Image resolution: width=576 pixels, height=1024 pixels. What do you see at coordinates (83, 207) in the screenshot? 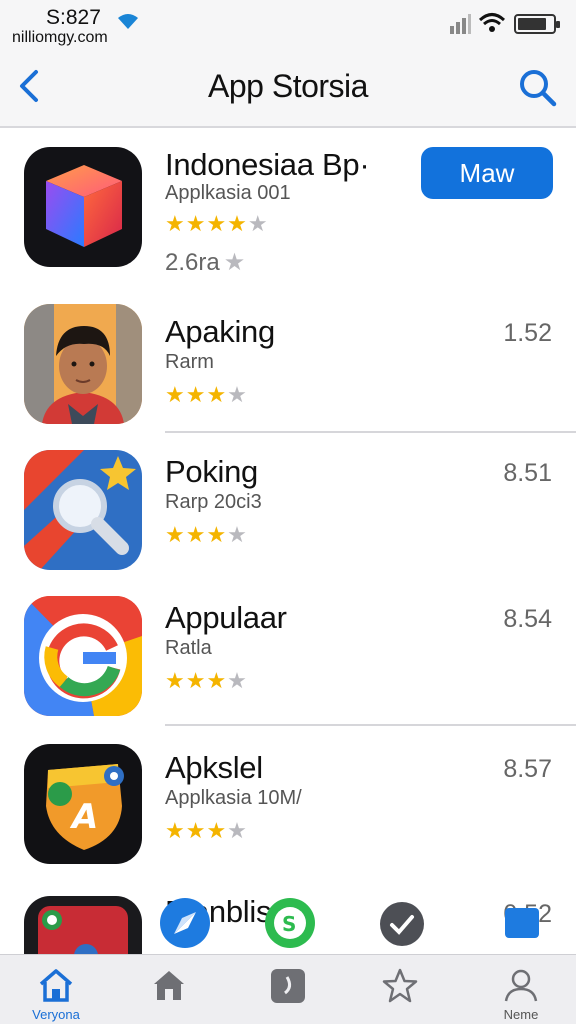
I see `cube-app-icon` at bounding box center [83, 207].